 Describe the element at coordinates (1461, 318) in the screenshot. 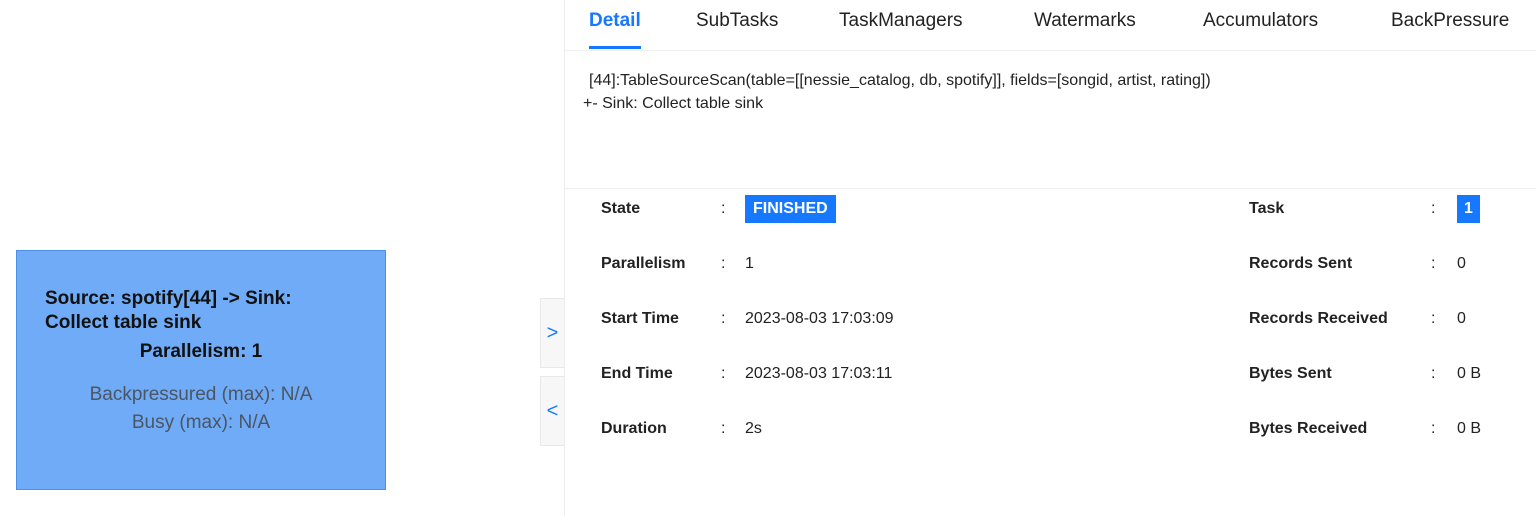

I see `records-received-value: 0` at that location.